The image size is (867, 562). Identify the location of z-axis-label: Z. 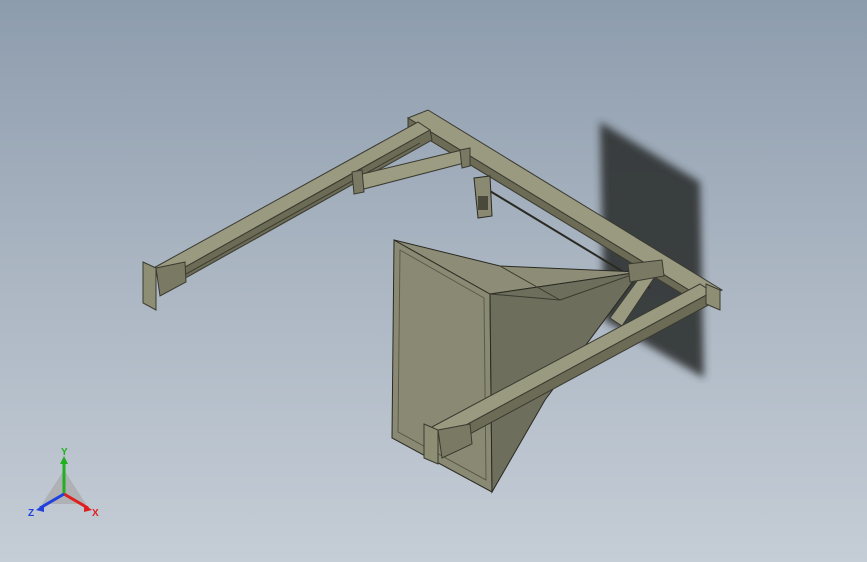
(31, 513).